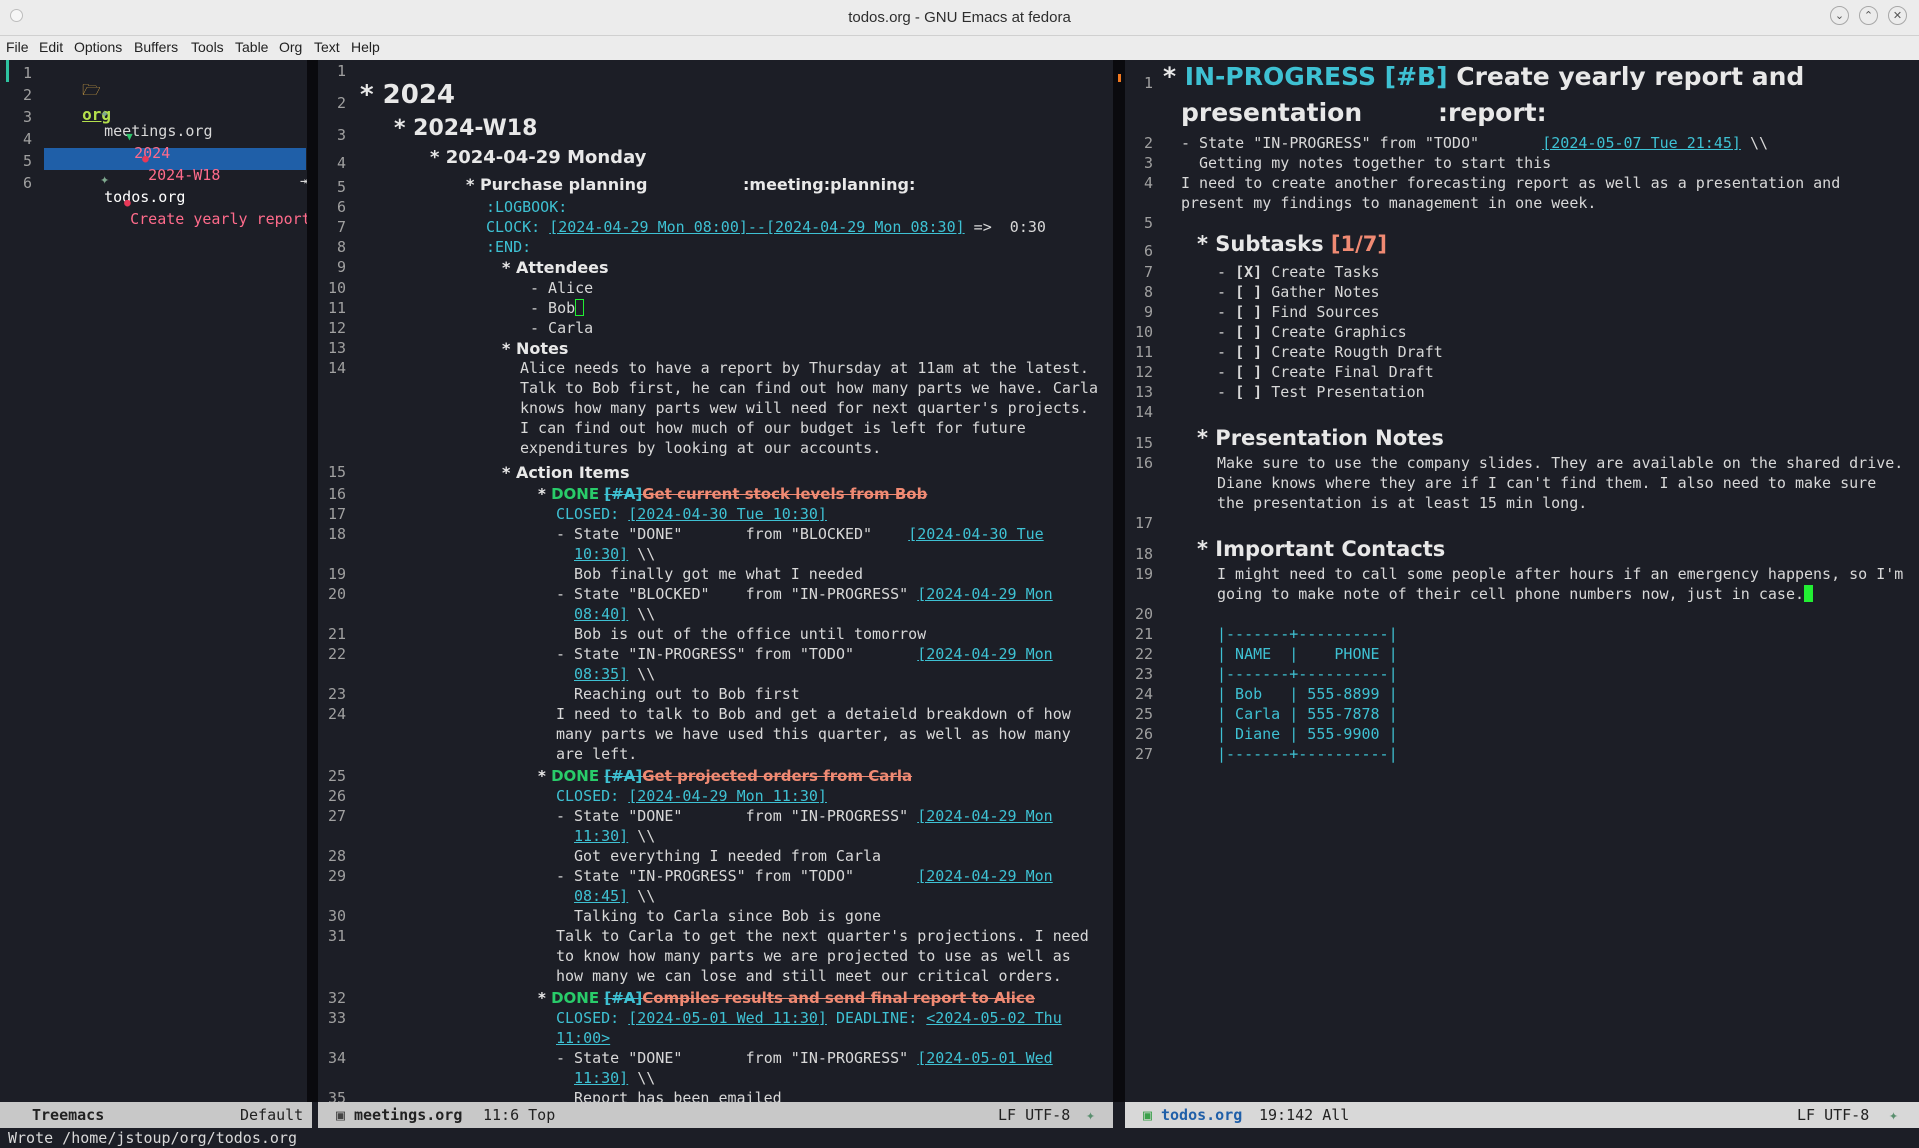  What do you see at coordinates (583, 1038) in the screenshot?
I see `deadline-link: 11:00>` at bounding box center [583, 1038].